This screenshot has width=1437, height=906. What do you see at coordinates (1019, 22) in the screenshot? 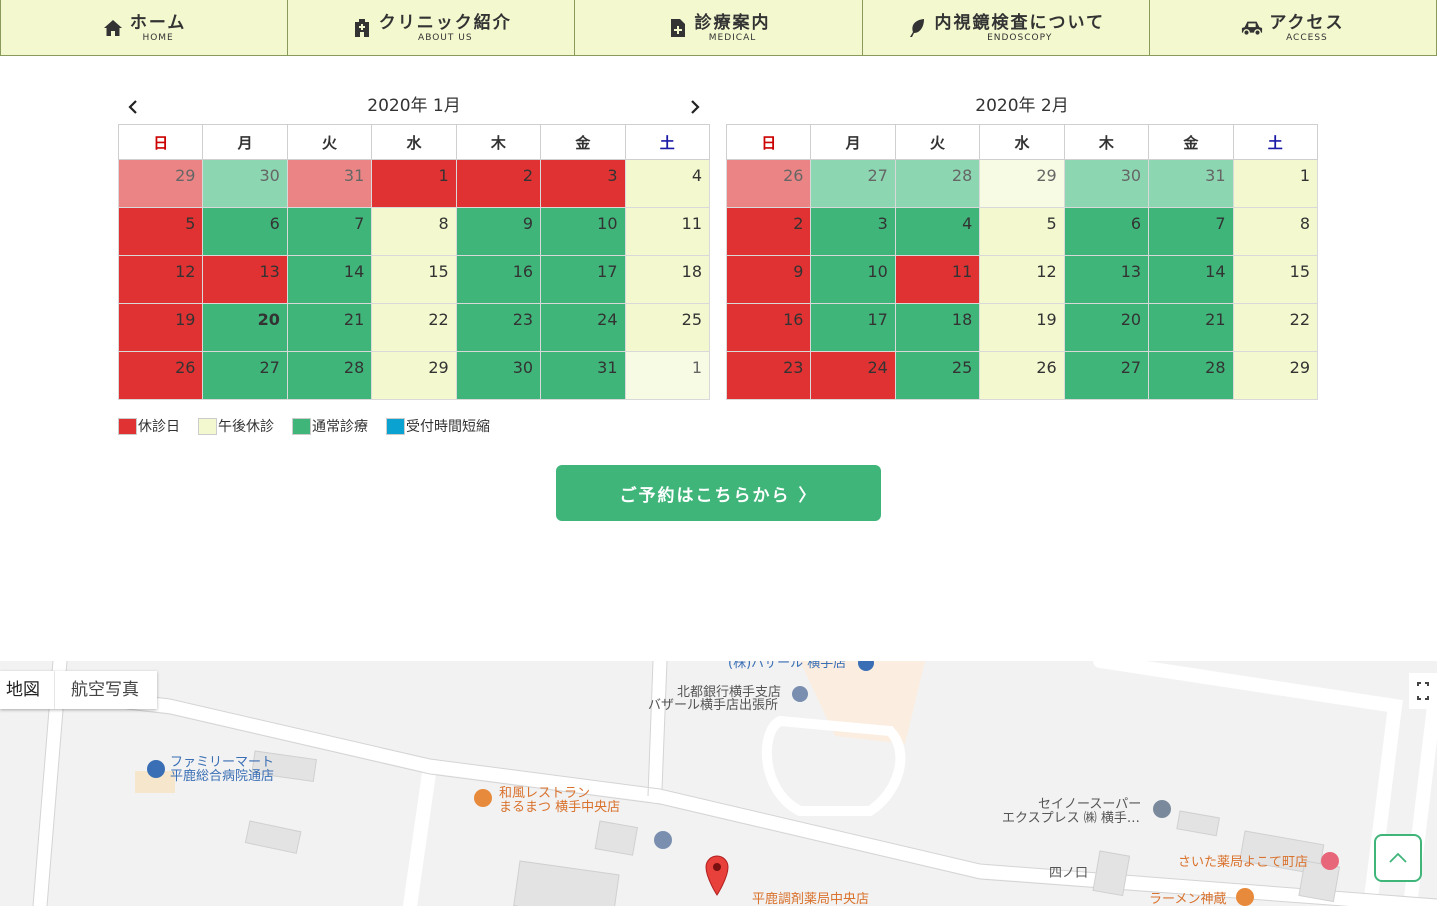
I see `nav-endoscopy-label: 内視鏡検査について` at bounding box center [1019, 22].